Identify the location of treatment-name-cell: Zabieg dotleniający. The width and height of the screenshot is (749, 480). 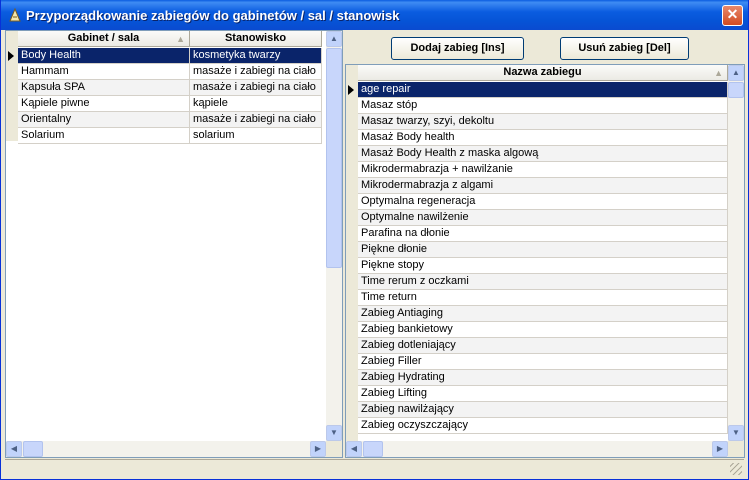
(543, 346).